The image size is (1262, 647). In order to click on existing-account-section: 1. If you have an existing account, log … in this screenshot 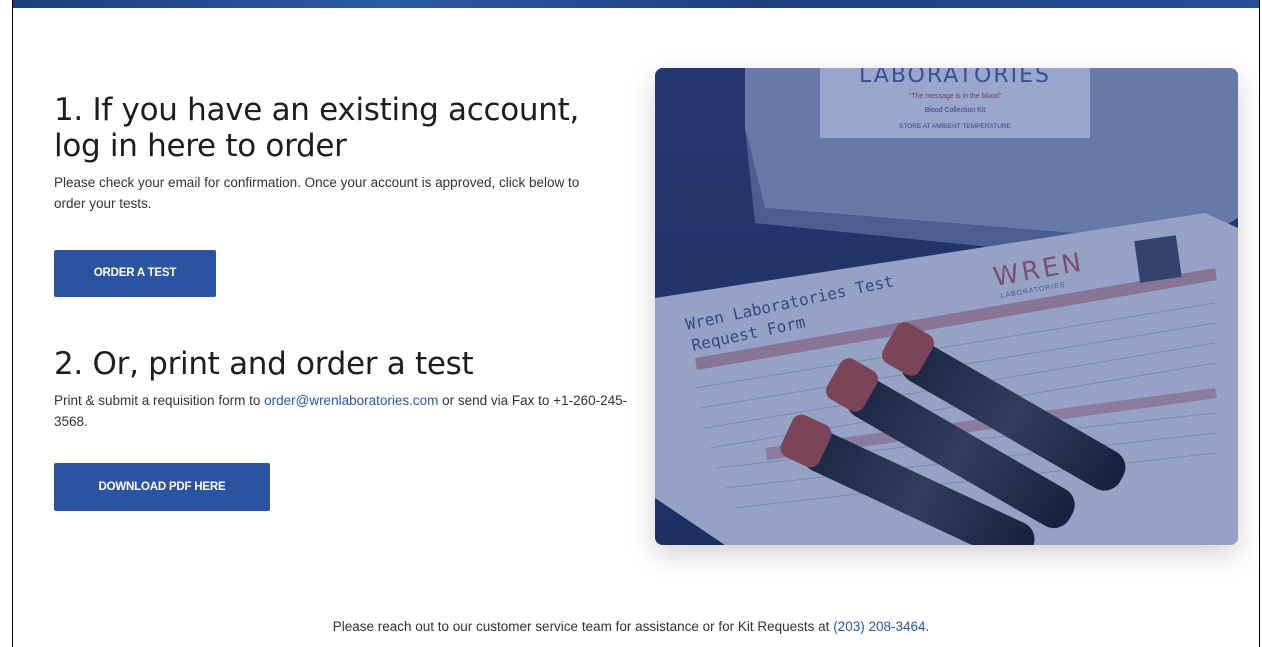, I will do `click(334, 153)`.